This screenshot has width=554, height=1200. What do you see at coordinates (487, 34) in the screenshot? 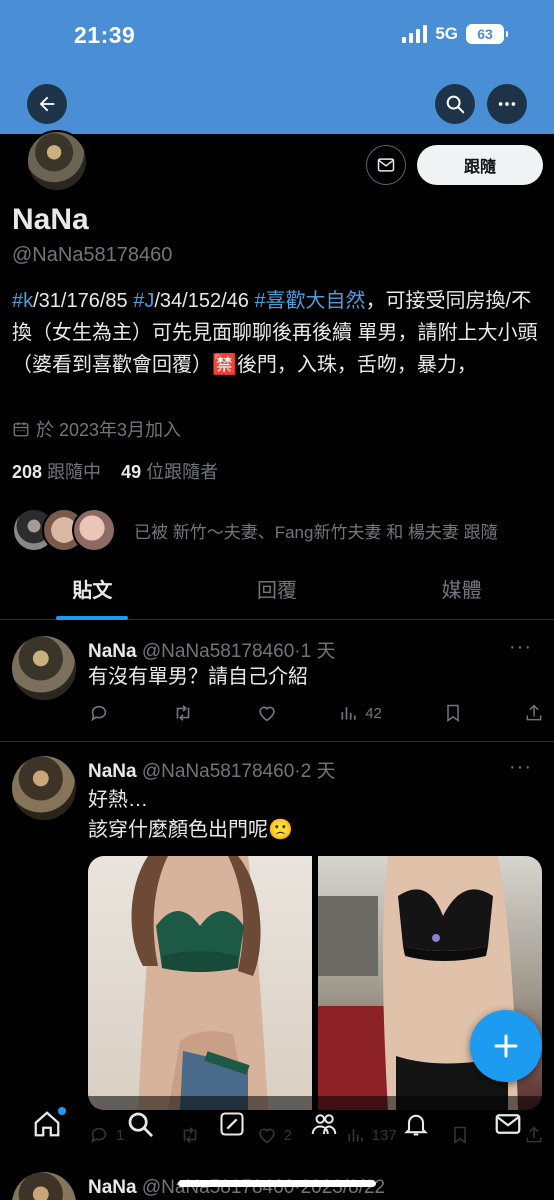
I see `battery-icon: 63` at bounding box center [487, 34].